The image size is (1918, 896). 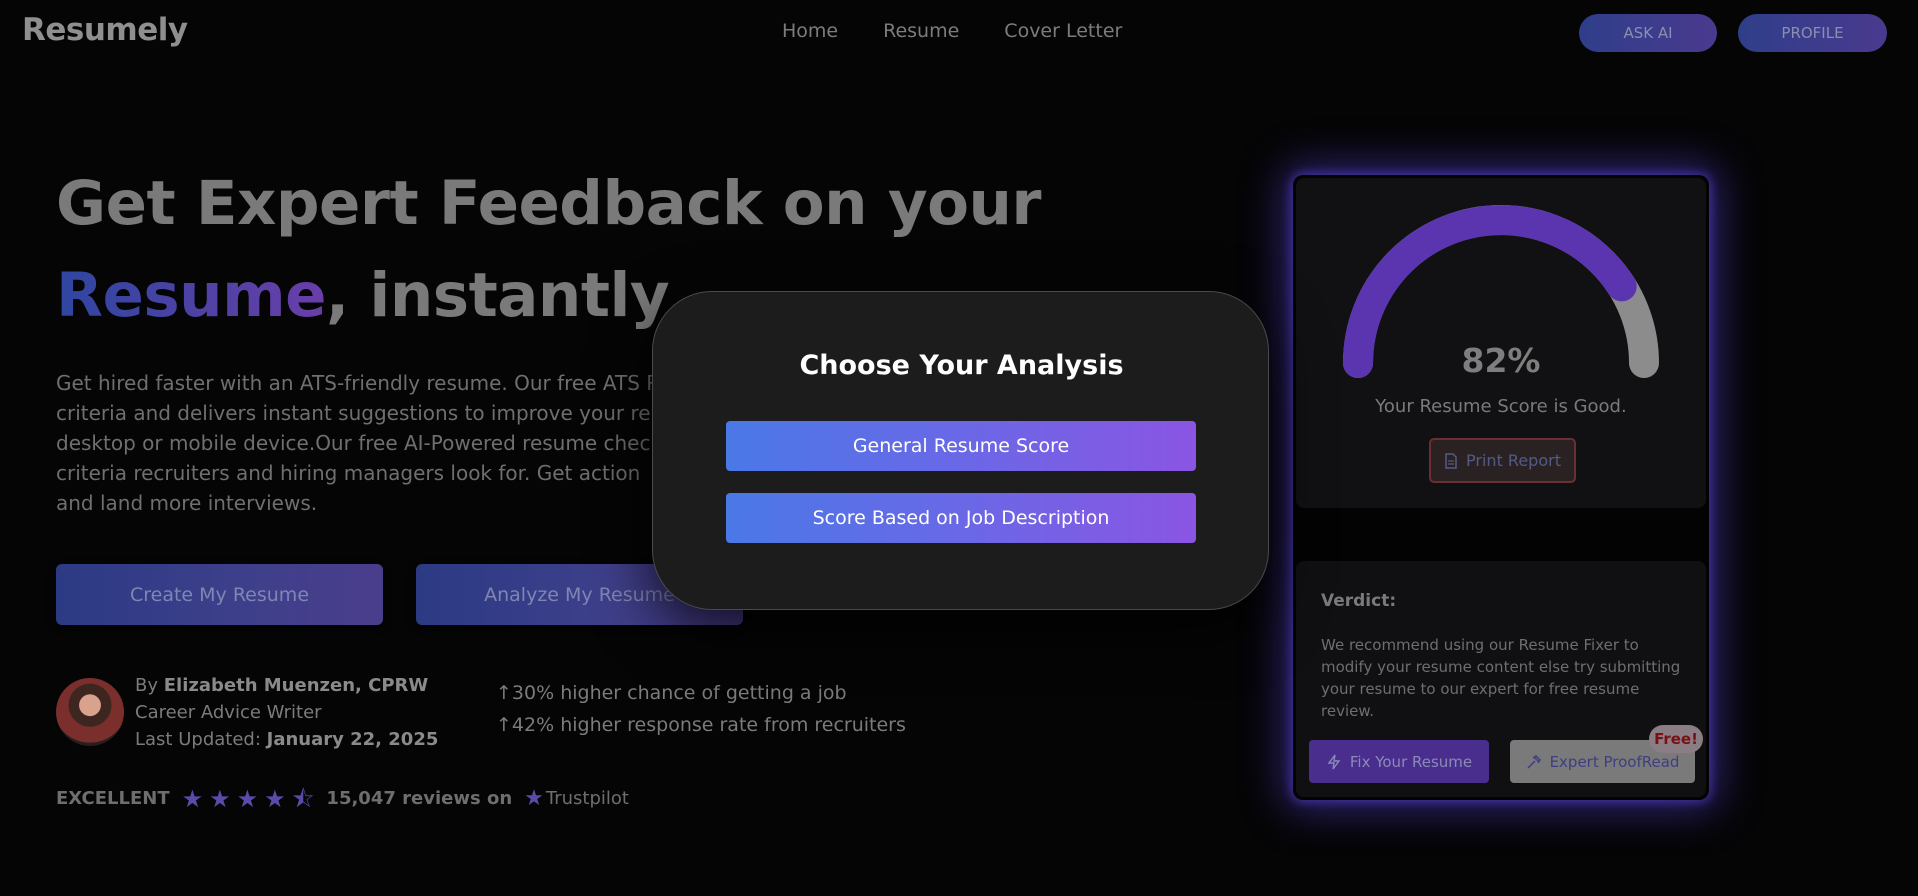 What do you see at coordinates (1534, 761) in the screenshot?
I see `hammer-icon` at bounding box center [1534, 761].